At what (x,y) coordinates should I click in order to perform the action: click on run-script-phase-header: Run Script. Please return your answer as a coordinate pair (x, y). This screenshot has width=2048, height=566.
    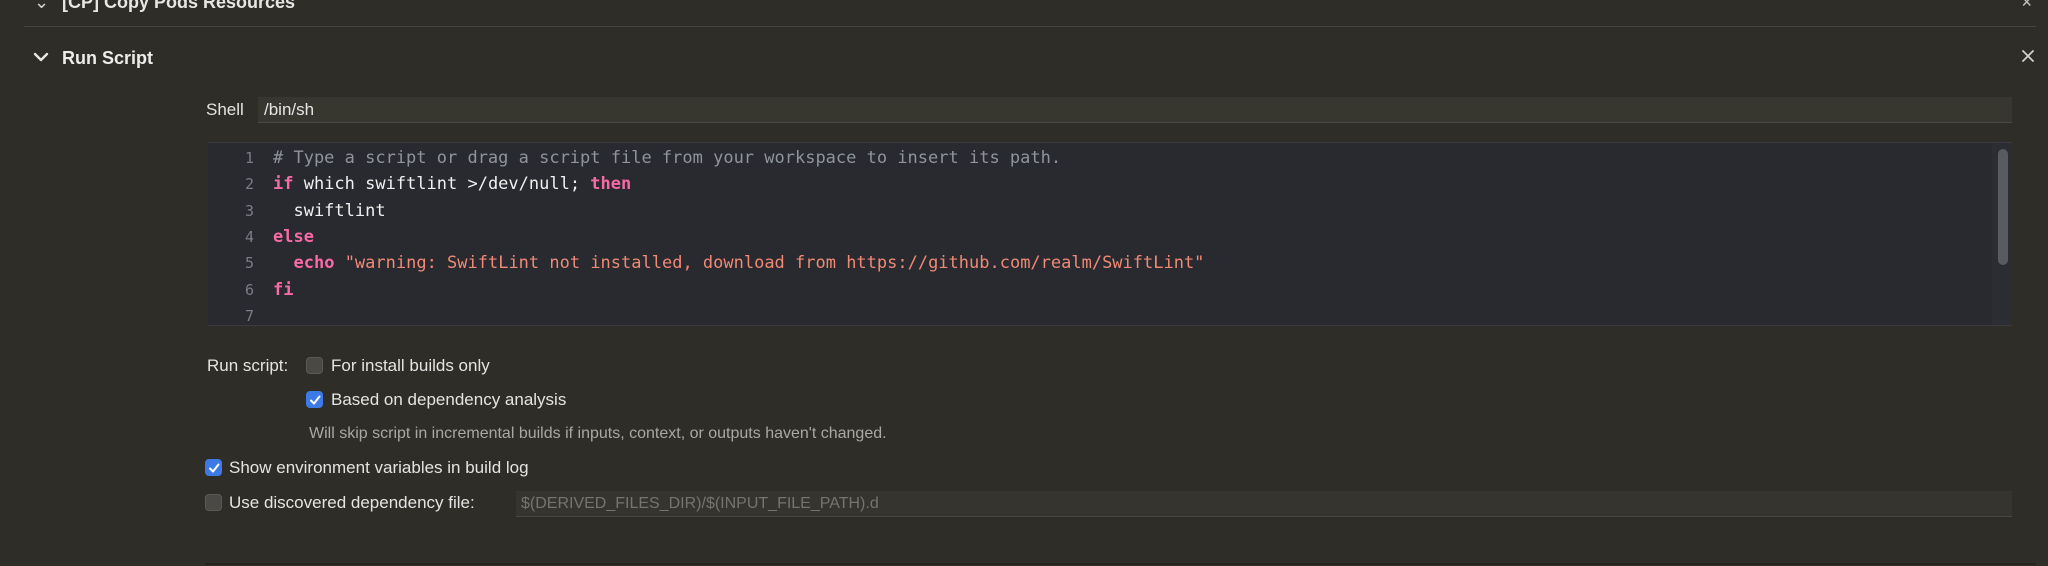
    Looking at the image, I should click on (1024, 58).